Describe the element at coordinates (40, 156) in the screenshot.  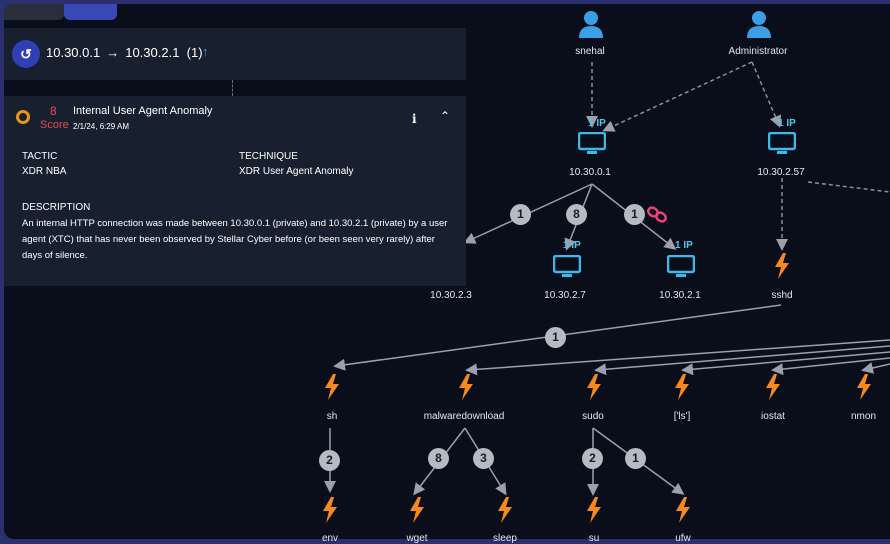
I see `tactic-header: TACTIC` at that location.